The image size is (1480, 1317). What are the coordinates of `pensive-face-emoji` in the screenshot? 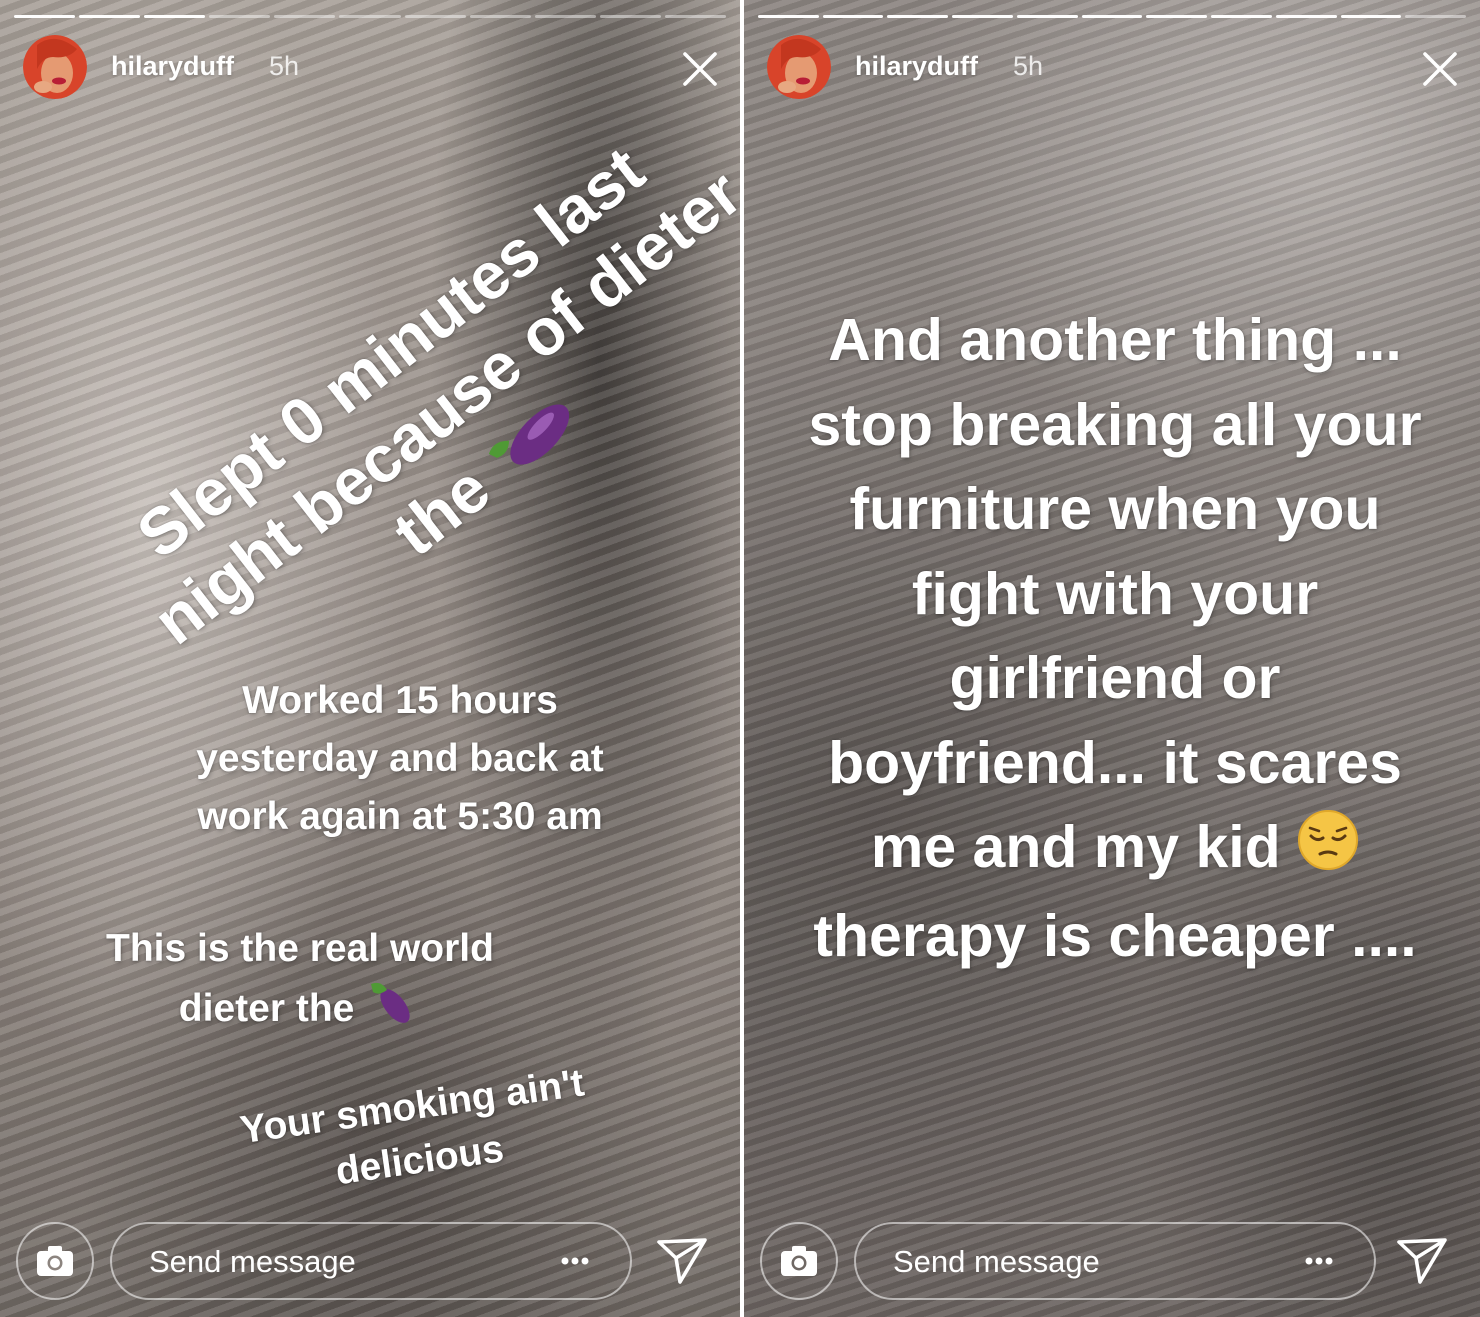 It's located at (1328, 851).